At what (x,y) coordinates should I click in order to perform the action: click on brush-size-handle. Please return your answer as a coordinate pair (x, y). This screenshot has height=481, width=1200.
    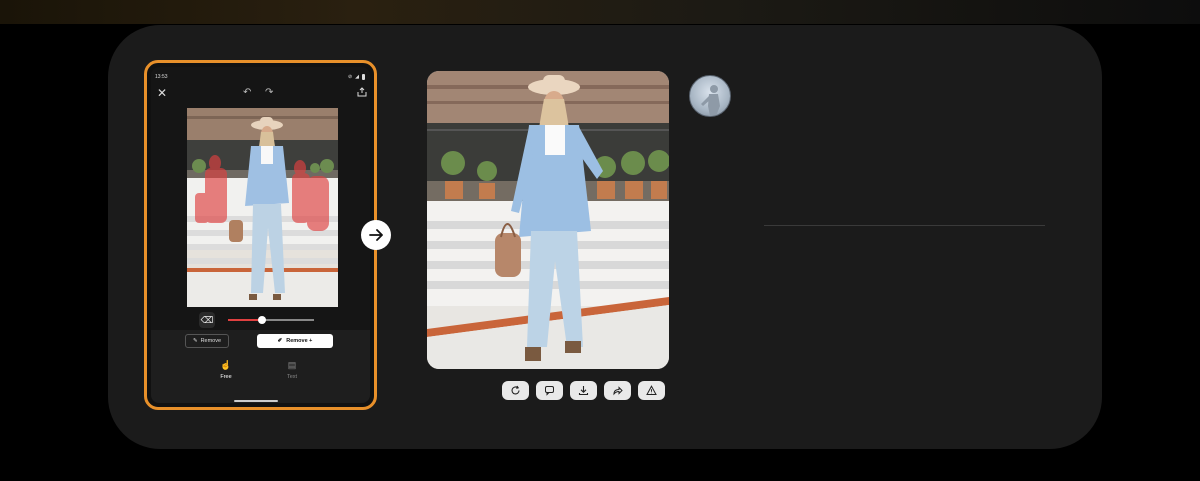
    Looking at the image, I should click on (262, 320).